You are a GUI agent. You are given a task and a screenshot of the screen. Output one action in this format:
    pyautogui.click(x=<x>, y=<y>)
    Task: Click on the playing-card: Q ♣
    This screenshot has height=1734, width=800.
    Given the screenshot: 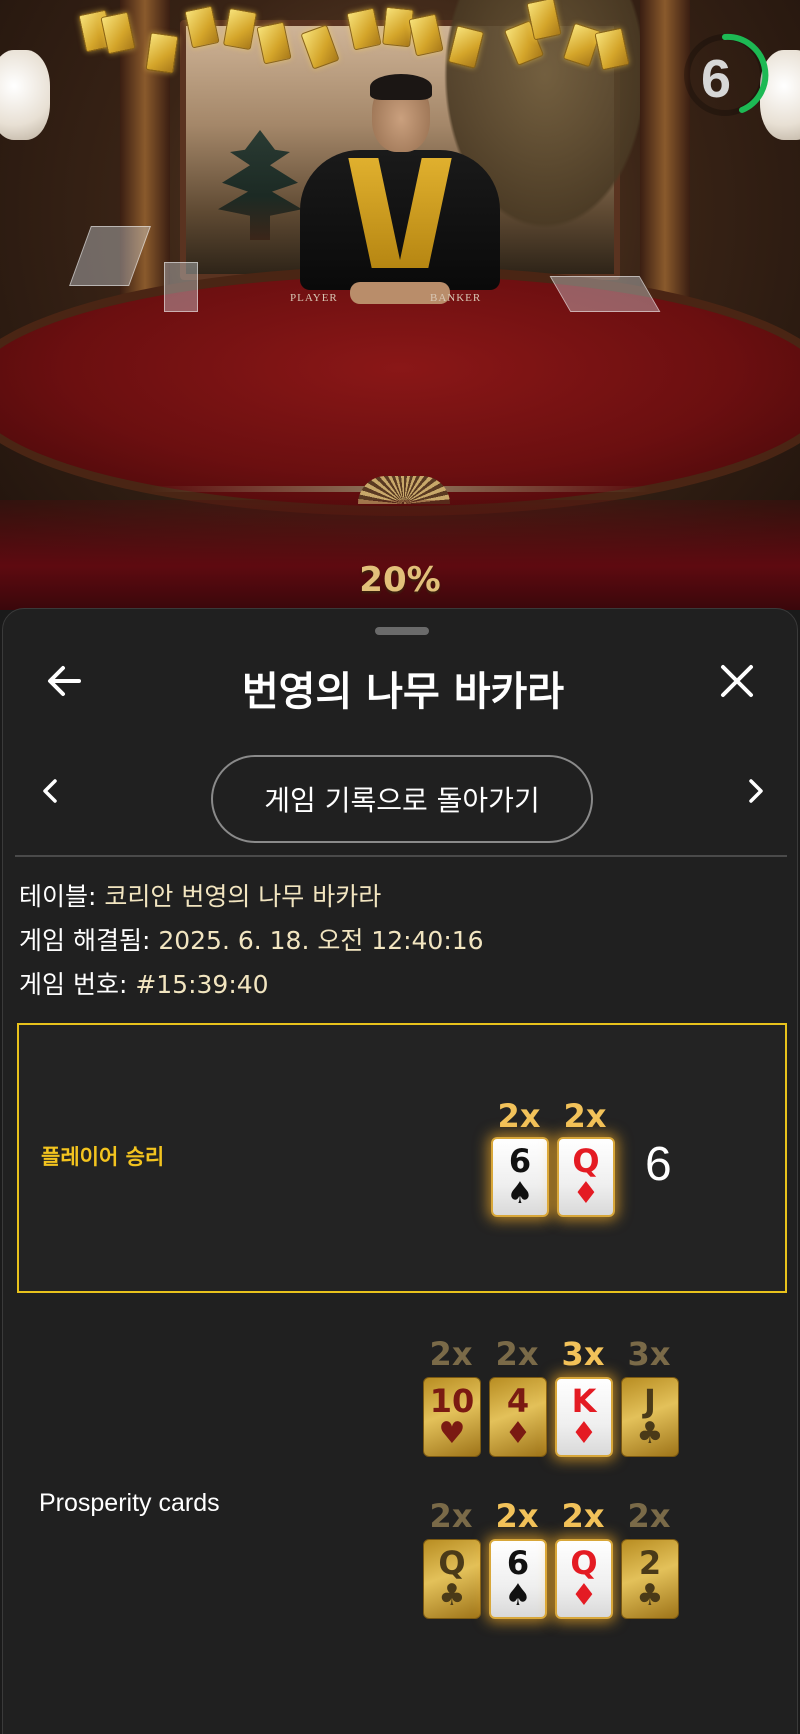 What is the action you would take?
    pyautogui.click(x=452, y=1579)
    